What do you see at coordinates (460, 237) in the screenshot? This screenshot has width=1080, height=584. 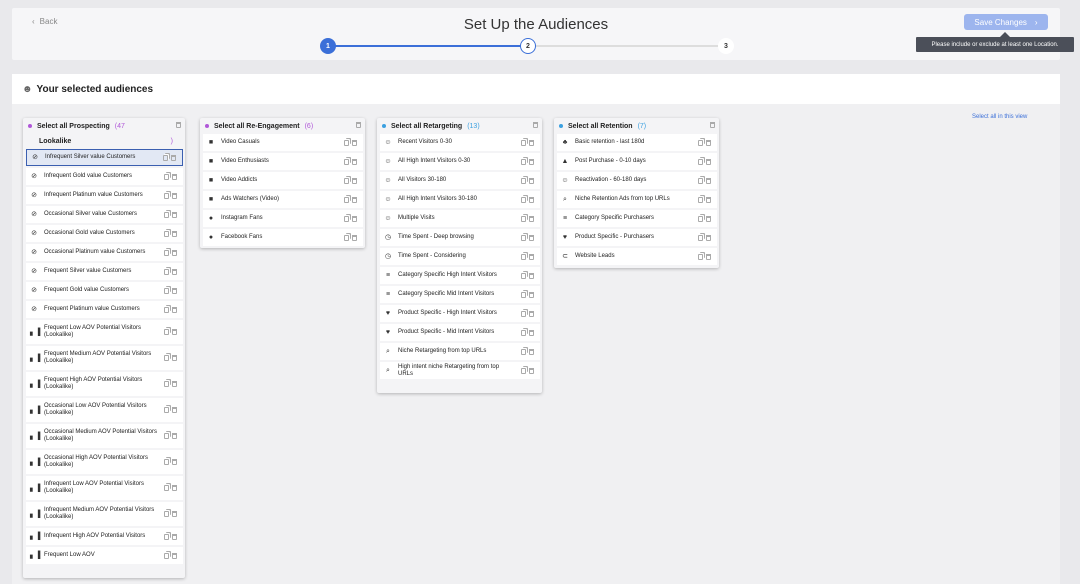 I see `audience-item: ◷ Time Spent - Deep browsing` at bounding box center [460, 237].